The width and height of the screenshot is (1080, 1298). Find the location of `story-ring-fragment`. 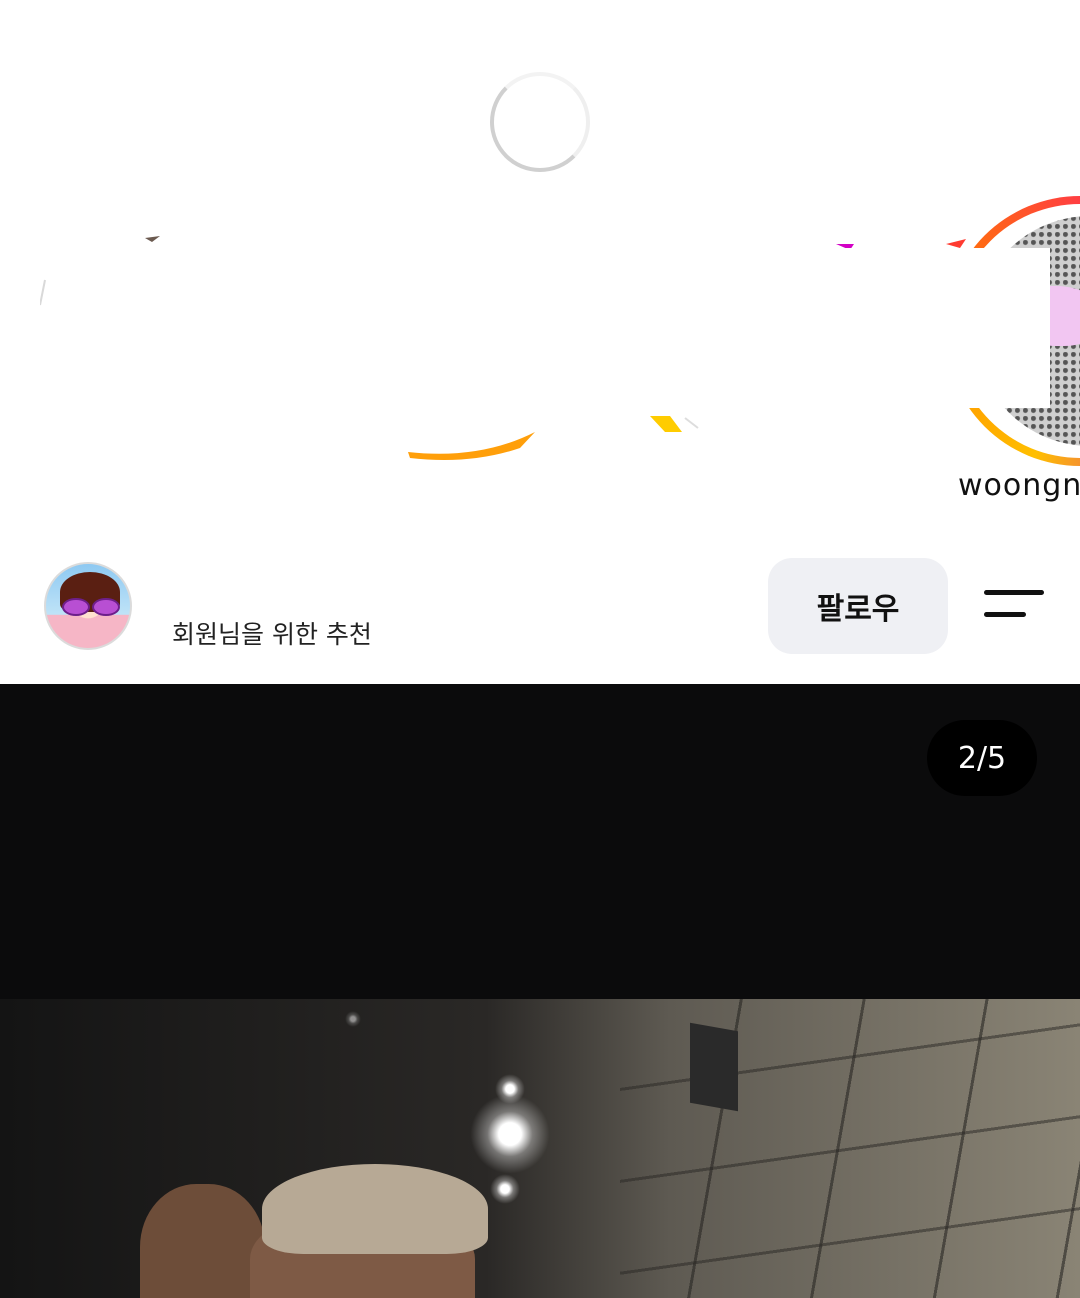

story-ring-fragment is located at coordinates (553, 438).